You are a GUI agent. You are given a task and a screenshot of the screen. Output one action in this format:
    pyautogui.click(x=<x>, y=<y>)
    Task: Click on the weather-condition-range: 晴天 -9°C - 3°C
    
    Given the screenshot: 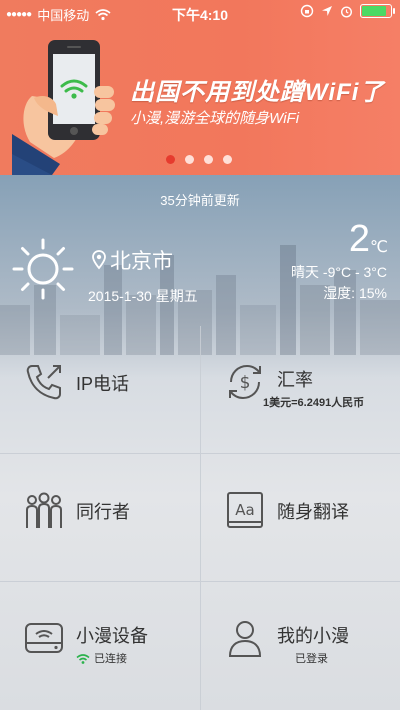 What is the action you would take?
    pyautogui.click(x=339, y=272)
    